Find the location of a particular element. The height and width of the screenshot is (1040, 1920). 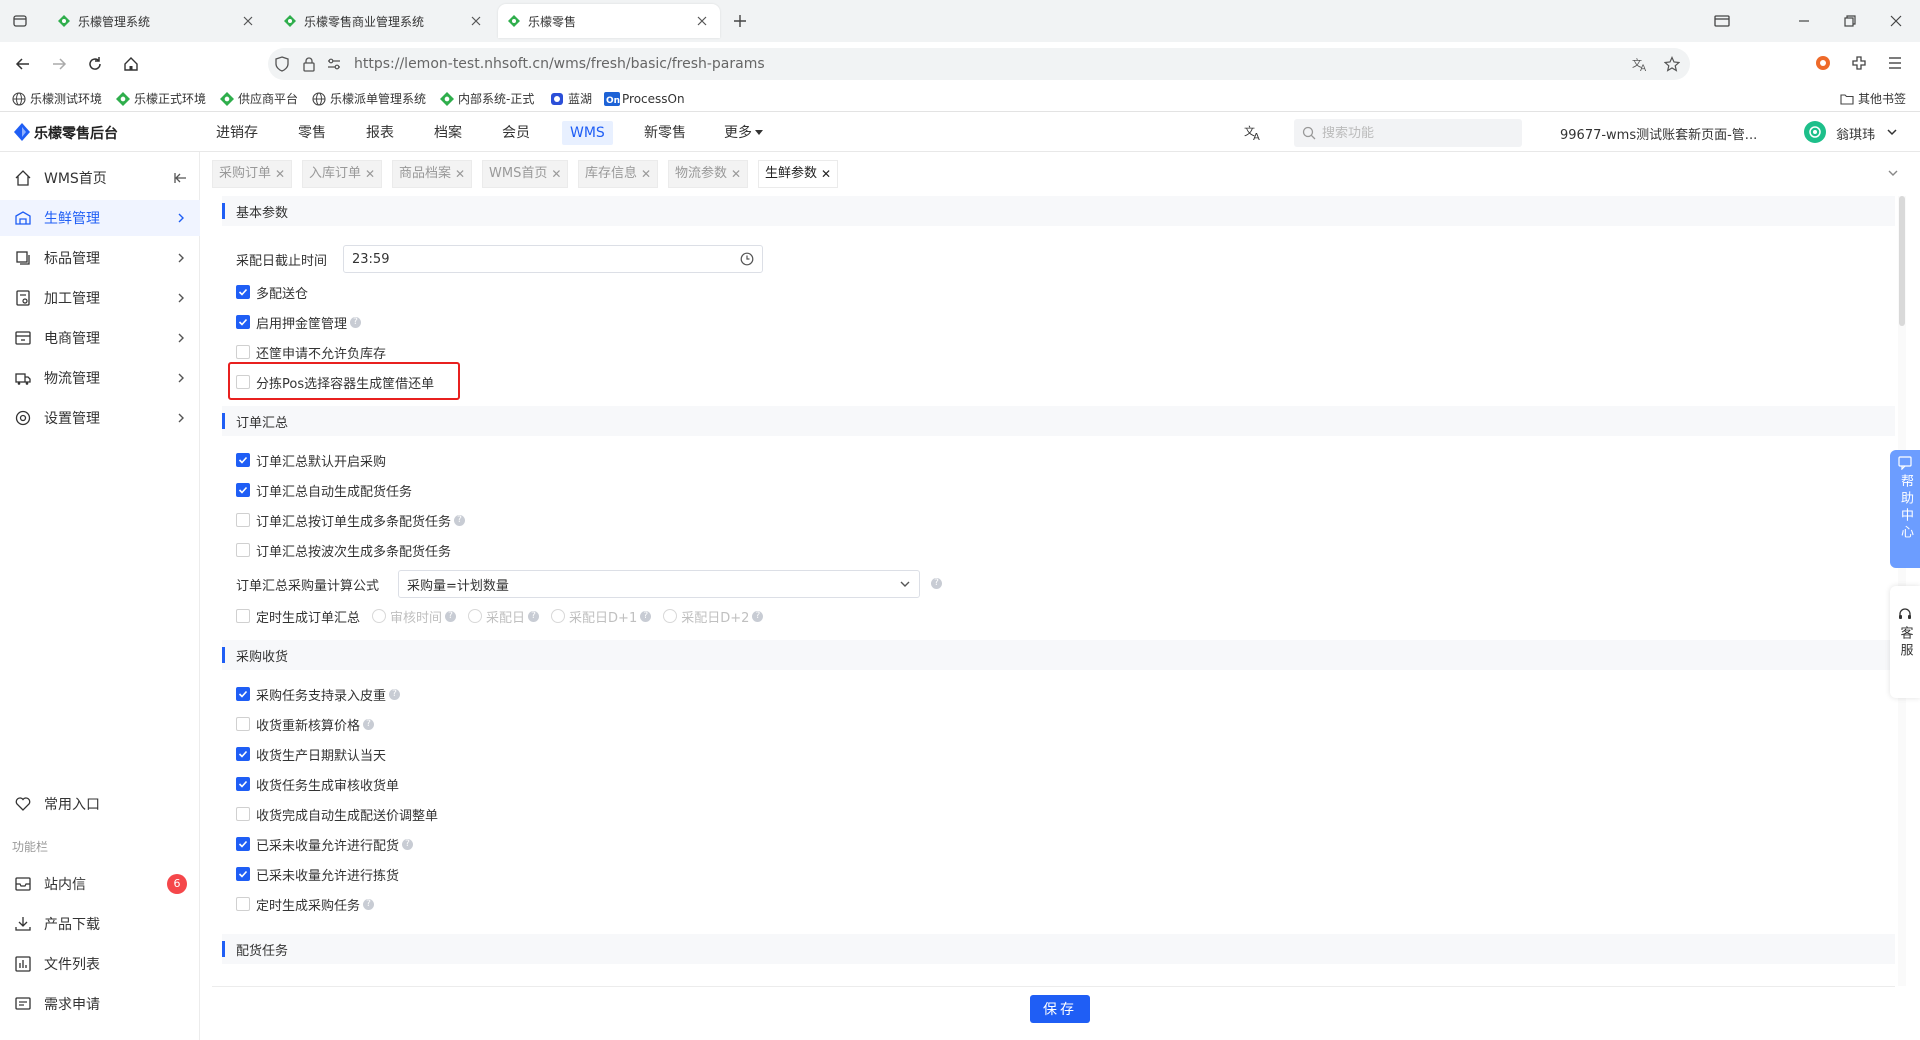

forward-icon is located at coordinates (59, 64).